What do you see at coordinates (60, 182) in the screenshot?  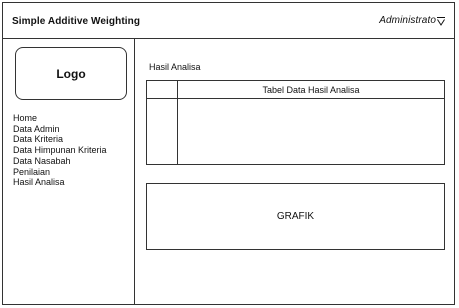 I see `sidebar-item-hasil-analisa: Hasil Analisa` at bounding box center [60, 182].